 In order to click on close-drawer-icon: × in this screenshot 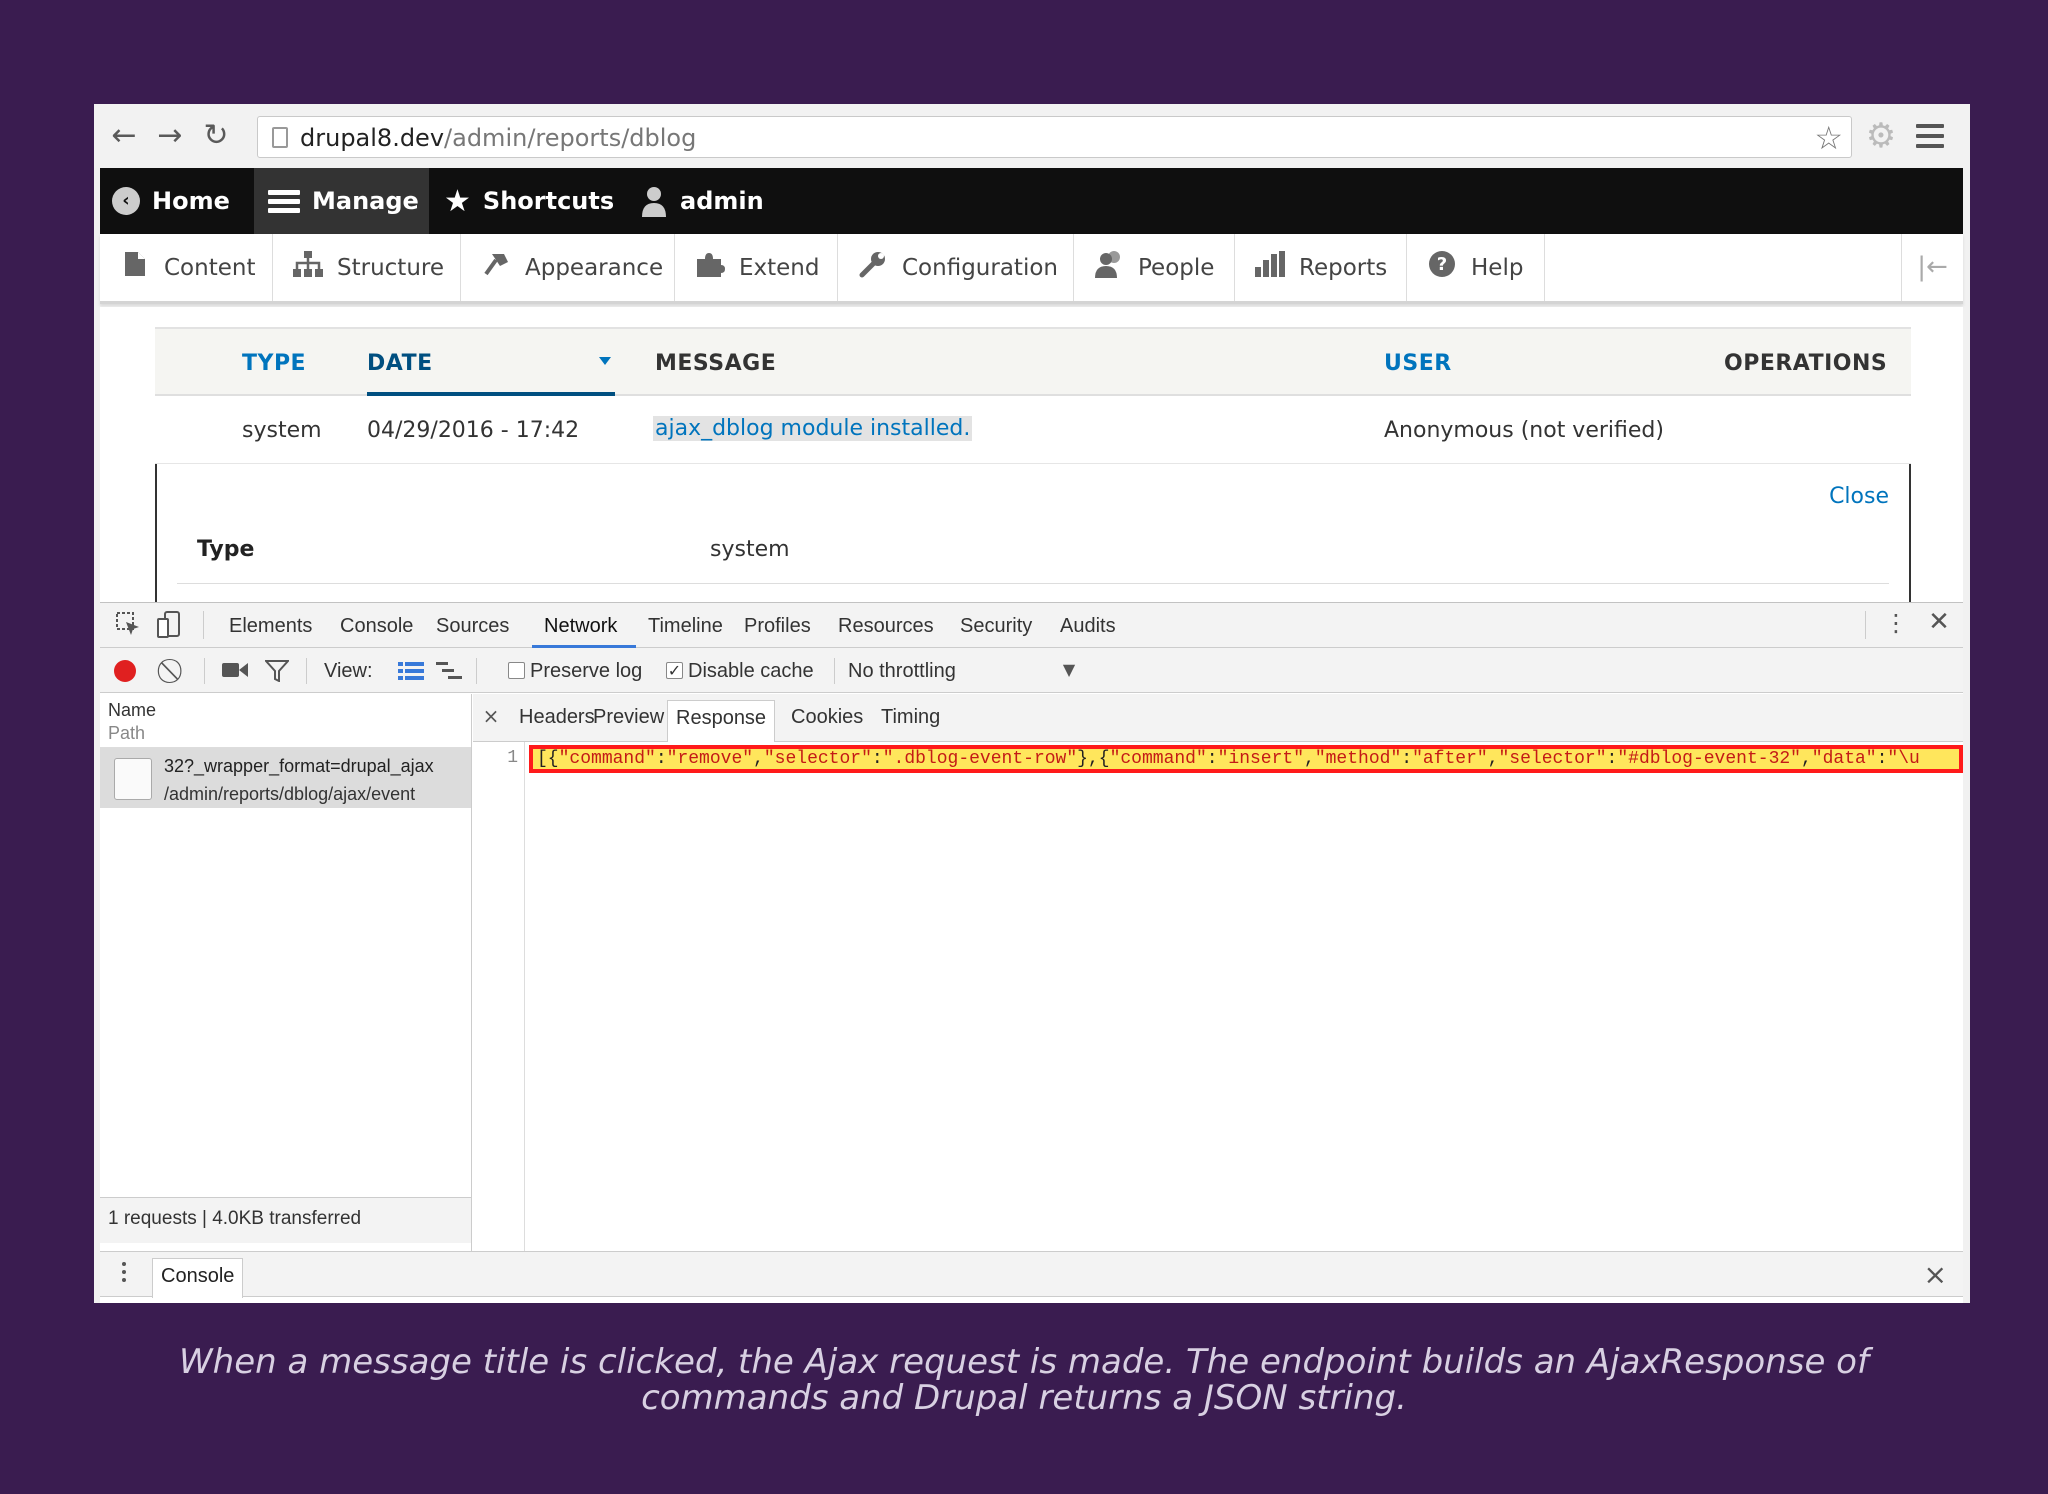, I will do `click(1935, 1274)`.